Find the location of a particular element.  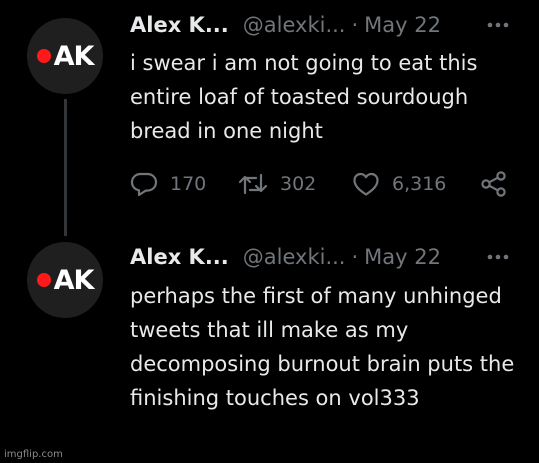

like-button: 6,316 is located at coordinates (399, 184).